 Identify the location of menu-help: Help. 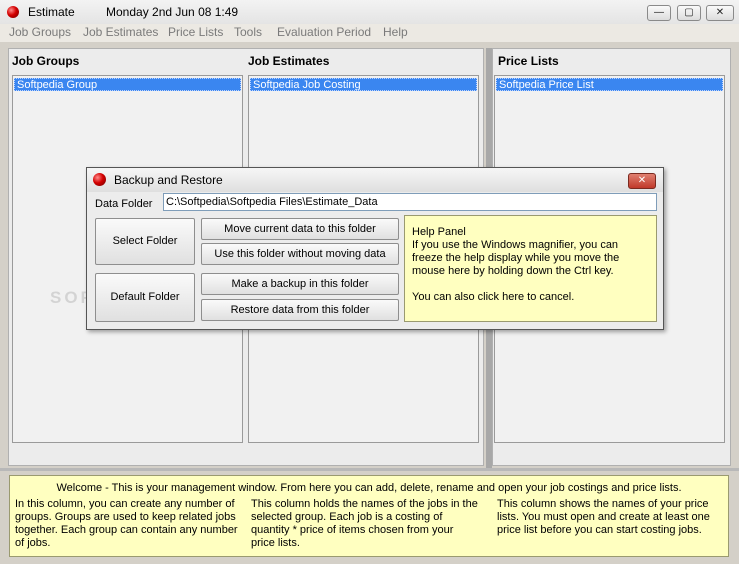
(395, 32).